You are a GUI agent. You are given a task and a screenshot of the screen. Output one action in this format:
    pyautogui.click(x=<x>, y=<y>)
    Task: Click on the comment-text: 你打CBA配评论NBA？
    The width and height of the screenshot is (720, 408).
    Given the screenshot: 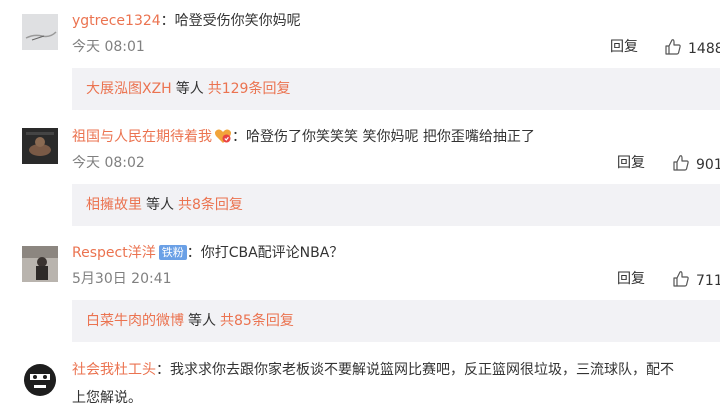 What is the action you would take?
    pyautogui.click(x=272, y=253)
    